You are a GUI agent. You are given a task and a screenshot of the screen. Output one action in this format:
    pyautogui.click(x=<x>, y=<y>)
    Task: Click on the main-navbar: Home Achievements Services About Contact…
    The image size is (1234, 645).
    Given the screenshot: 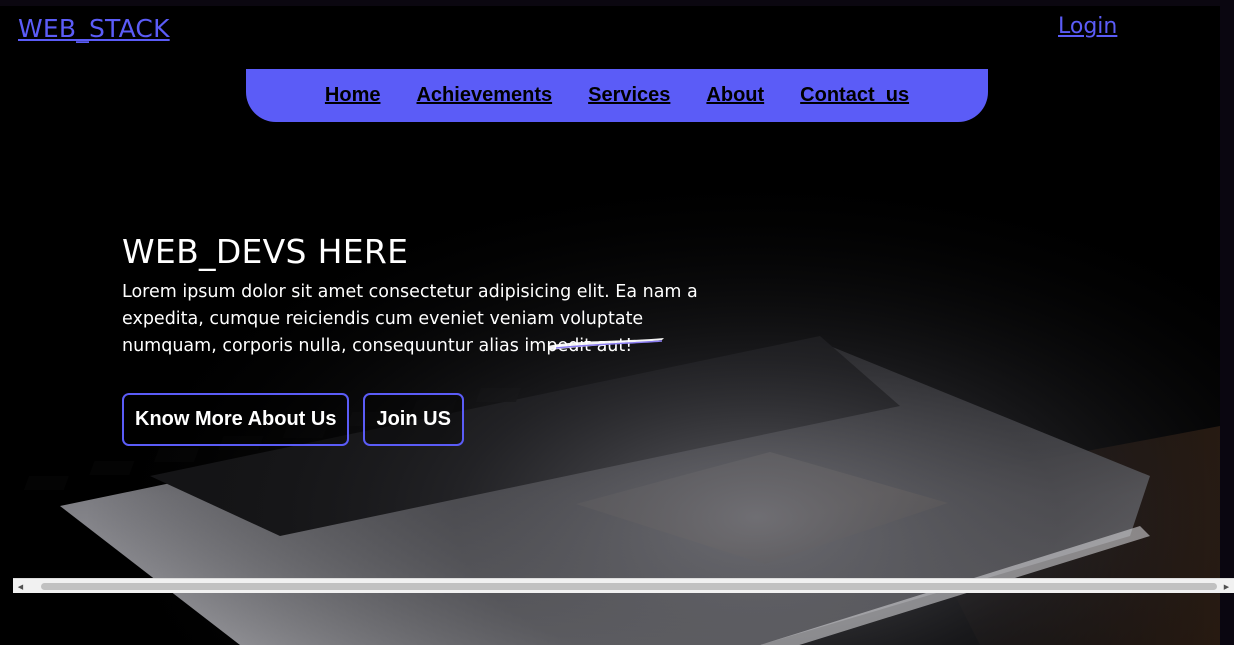 What is the action you would take?
    pyautogui.click(x=617, y=95)
    